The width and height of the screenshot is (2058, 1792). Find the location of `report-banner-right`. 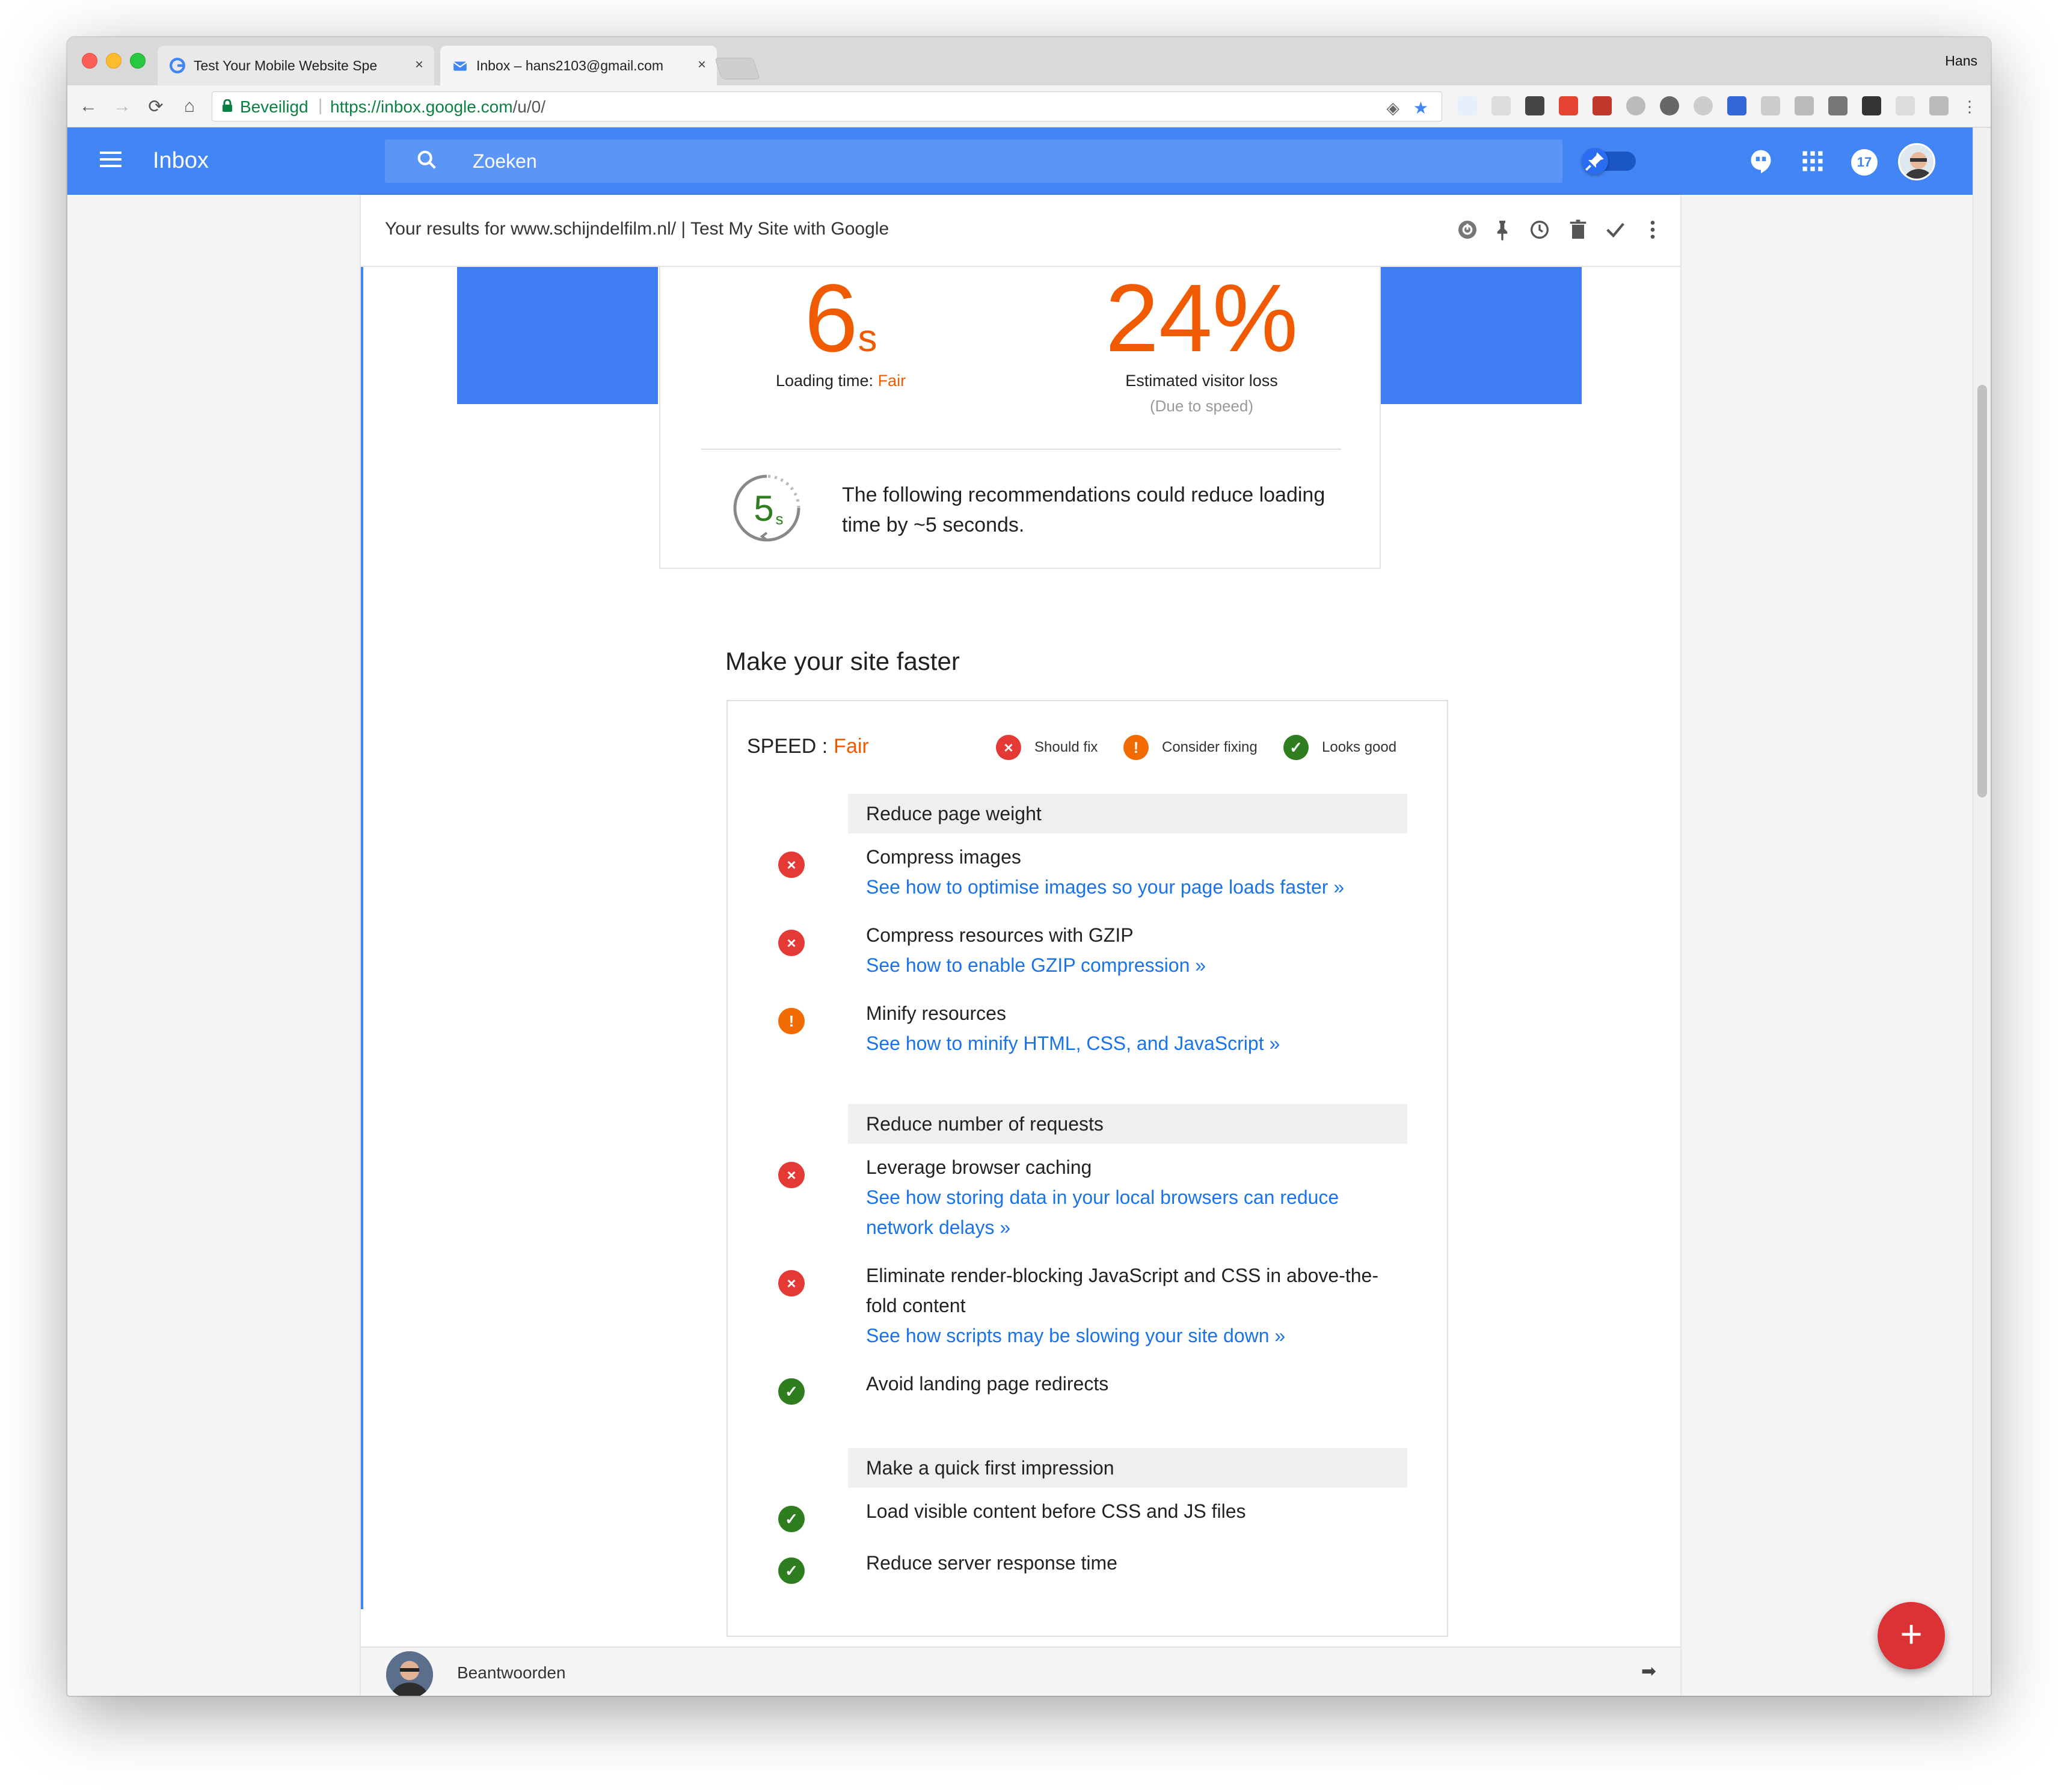

report-banner-right is located at coordinates (1481, 335).